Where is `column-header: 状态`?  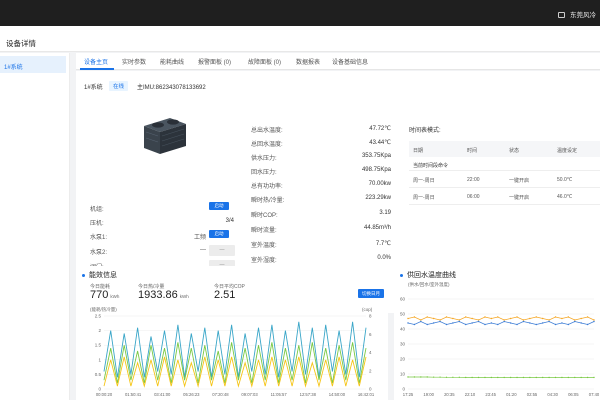
column-header: 状态 is located at coordinates (514, 151).